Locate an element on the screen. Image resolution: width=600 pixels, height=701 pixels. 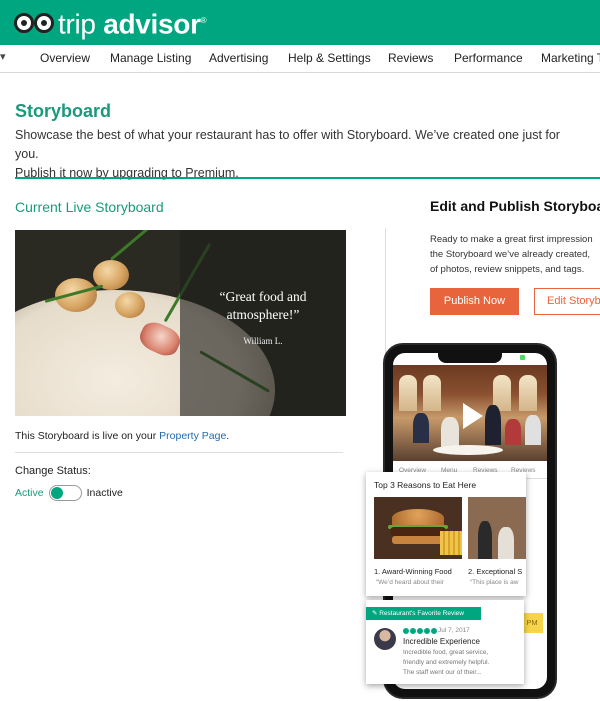
quote-author: William L. is located at coordinates (263, 341).